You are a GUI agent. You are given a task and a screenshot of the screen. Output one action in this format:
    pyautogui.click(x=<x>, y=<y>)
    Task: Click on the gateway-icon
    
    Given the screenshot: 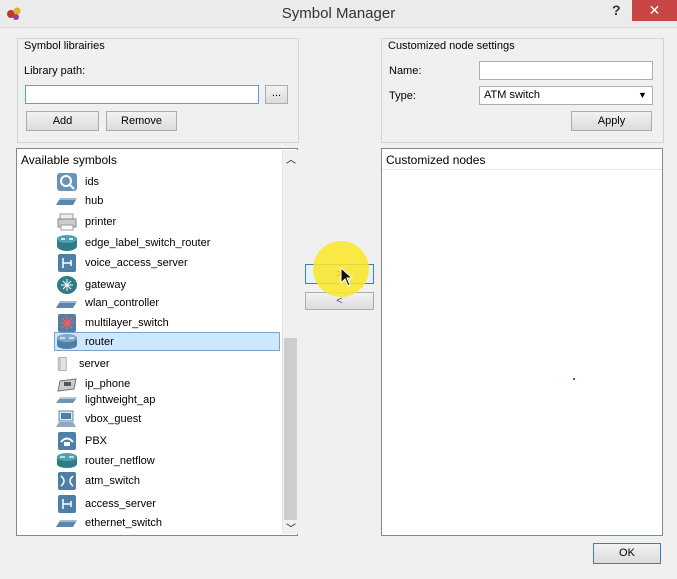 What is the action you would take?
    pyautogui.click(x=67, y=285)
    